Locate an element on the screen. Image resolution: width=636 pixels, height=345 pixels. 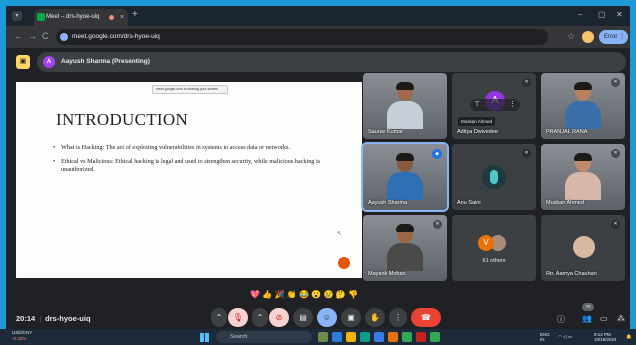
language-indicator: ENG IN is located at coordinates (545, 337).